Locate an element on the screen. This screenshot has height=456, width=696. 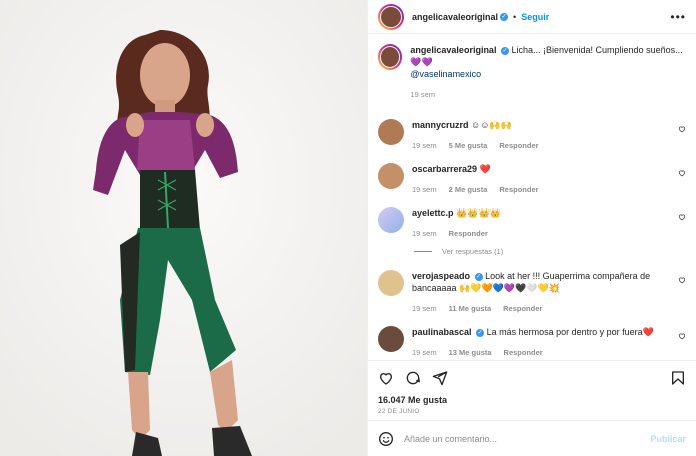
caption-avatar is located at coordinates (390, 57).